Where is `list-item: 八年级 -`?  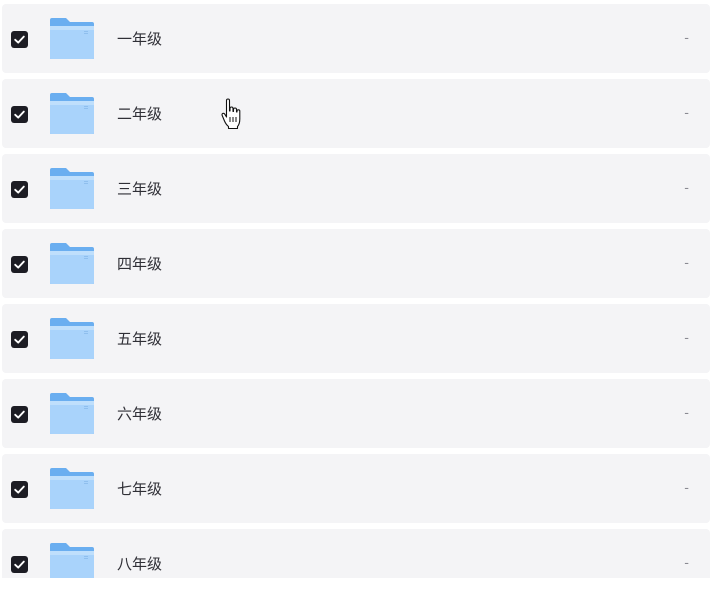 list-item: 八年级 - is located at coordinates (356, 553).